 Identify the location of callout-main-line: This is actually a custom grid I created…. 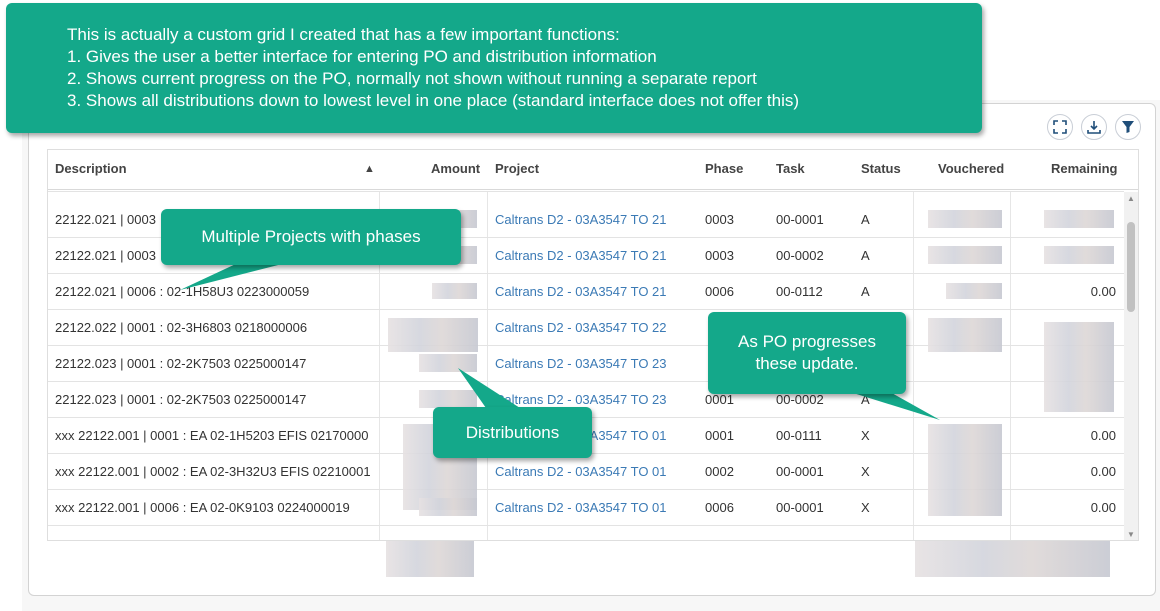
(343, 34).